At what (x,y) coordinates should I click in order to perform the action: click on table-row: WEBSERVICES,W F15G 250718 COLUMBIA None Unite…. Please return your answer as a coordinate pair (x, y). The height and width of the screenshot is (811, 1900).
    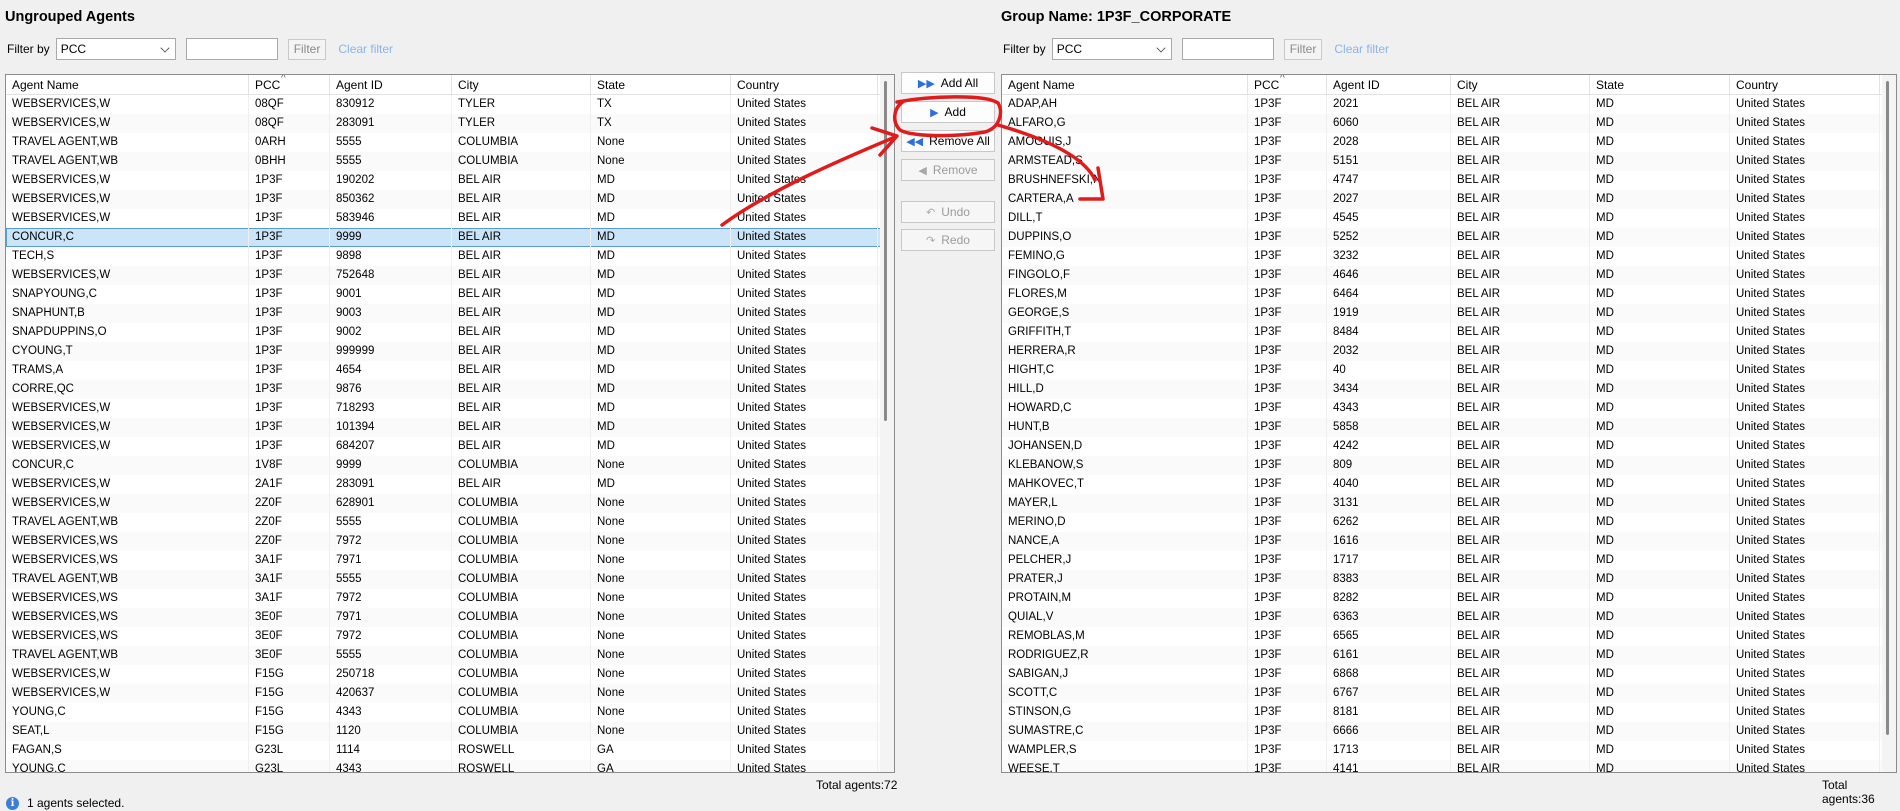
    Looking at the image, I should click on (450, 674).